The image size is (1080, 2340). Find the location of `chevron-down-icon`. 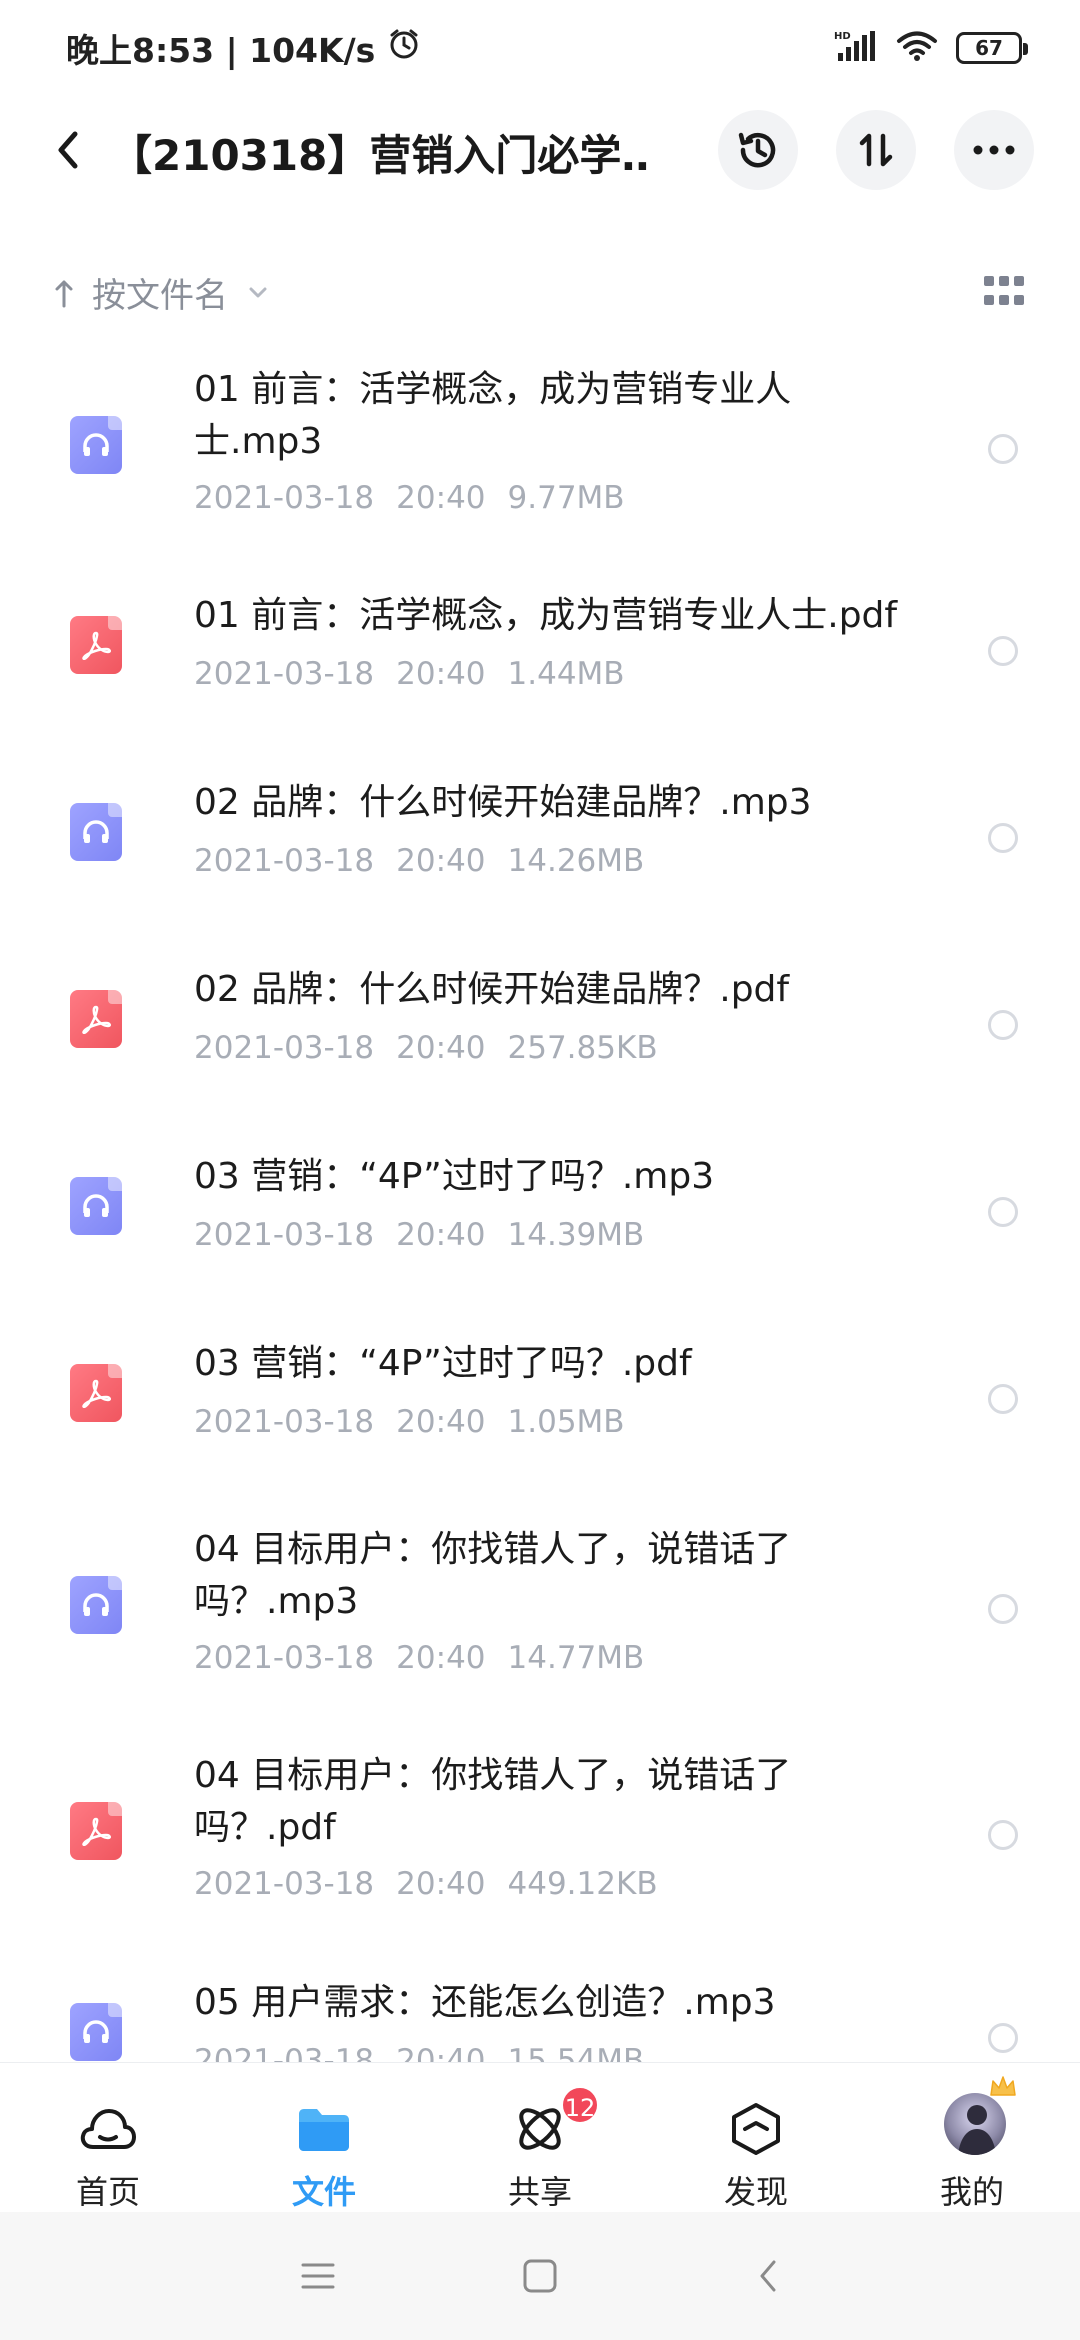

chevron-down-icon is located at coordinates (258, 292).